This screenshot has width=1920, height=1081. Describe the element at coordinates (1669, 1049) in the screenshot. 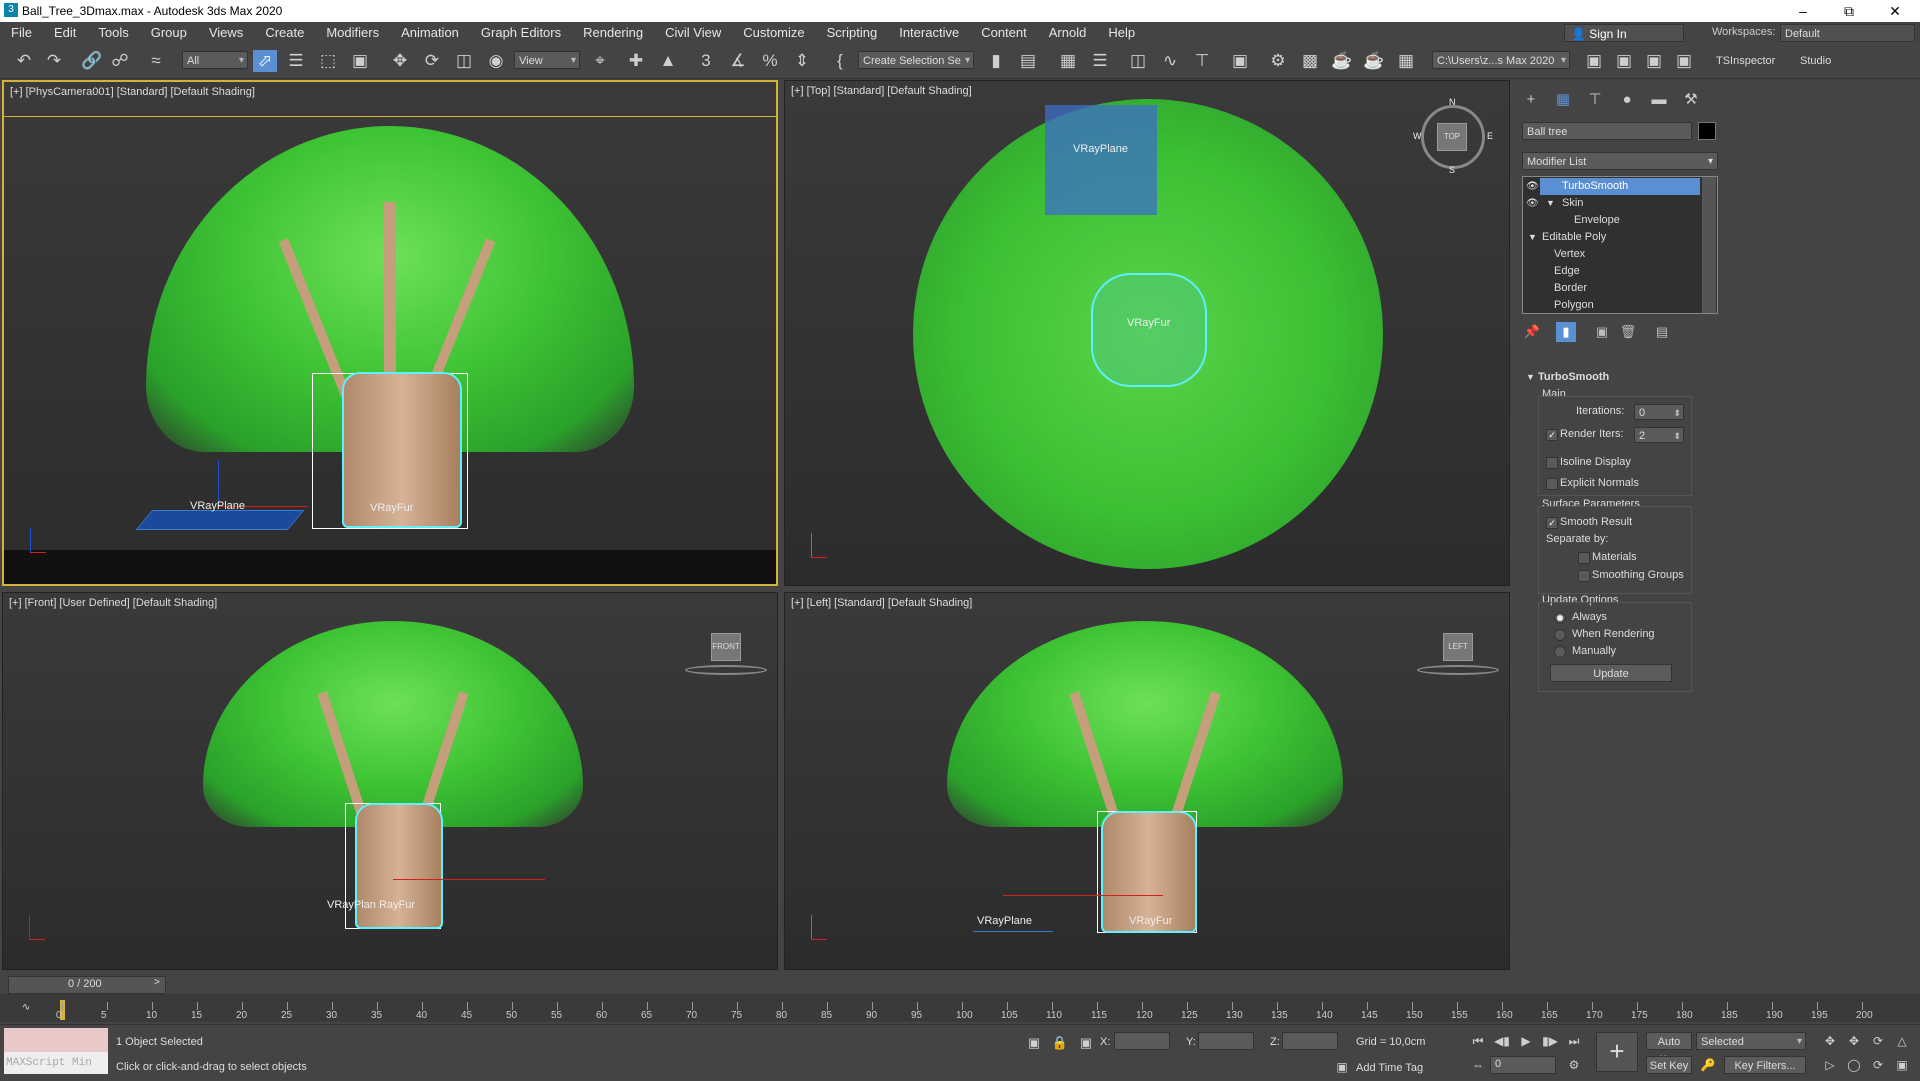

I see `auto-key-button: Auto Key` at that location.